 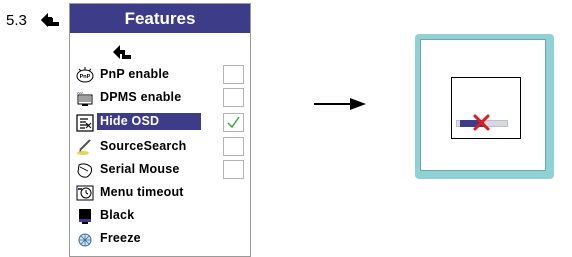 What do you see at coordinates (163, 240) in the screenshot?
I see `menu-item-freeze: Freeze` at bounding box center [163, 240].